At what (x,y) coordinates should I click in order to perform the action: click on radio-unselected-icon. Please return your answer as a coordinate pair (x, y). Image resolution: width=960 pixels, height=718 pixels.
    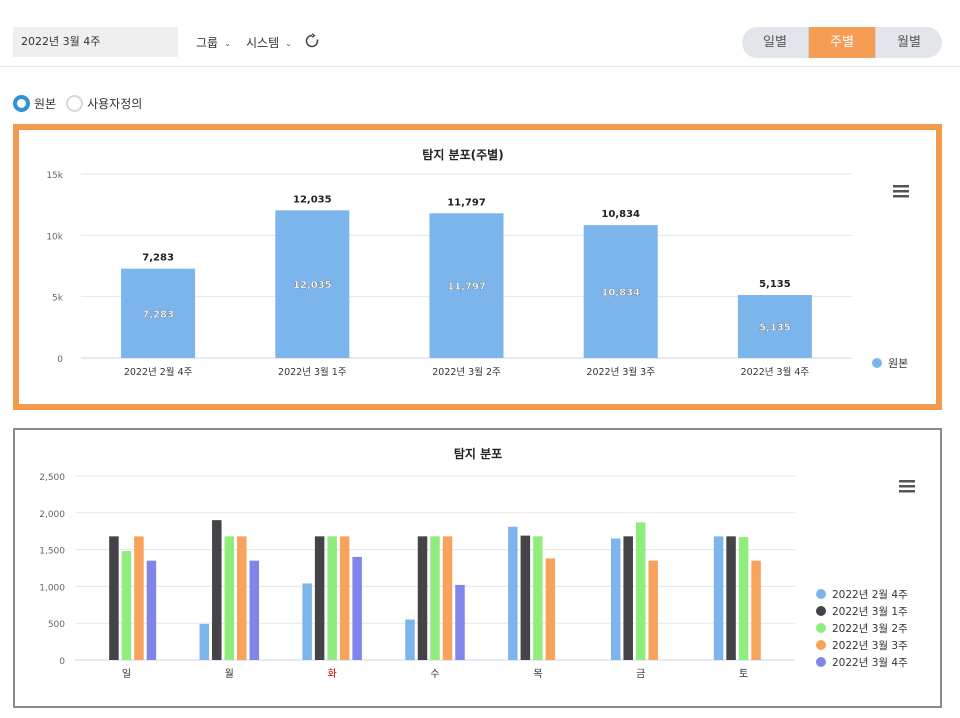
    Looking at the image, I should click on (75, 103).